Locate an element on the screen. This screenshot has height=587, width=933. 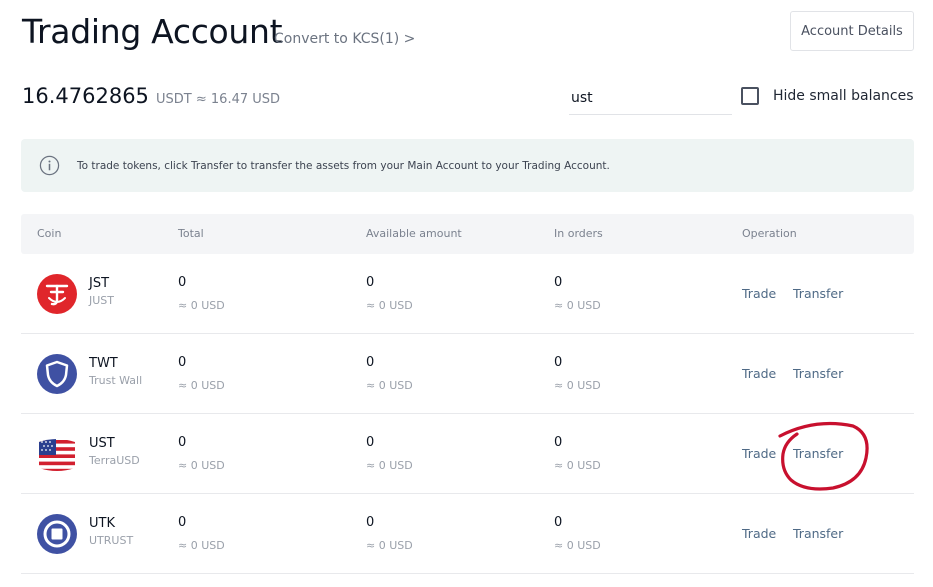
jst-coin-icon is located at coordinates (57, 294).